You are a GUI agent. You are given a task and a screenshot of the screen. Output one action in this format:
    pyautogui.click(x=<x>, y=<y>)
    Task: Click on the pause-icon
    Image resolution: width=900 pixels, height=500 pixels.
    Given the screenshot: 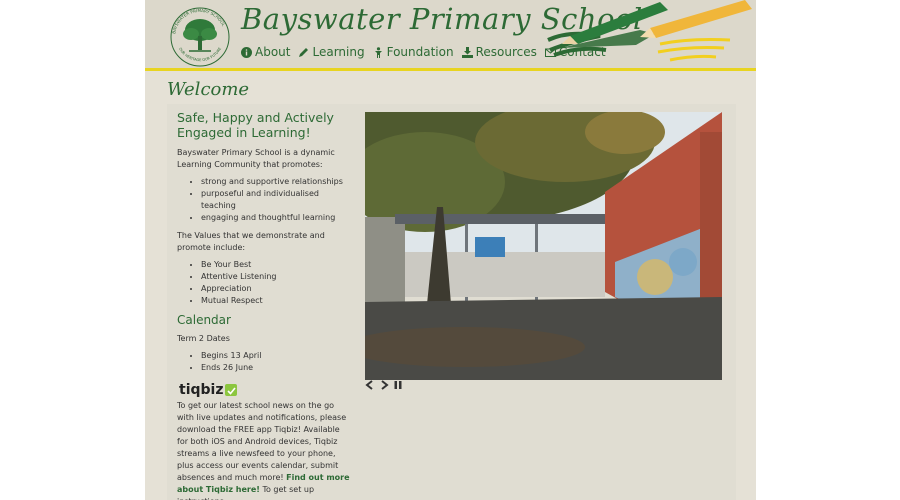 What is the action you would take?
    pyautogui.click(x=398, y=385)
    